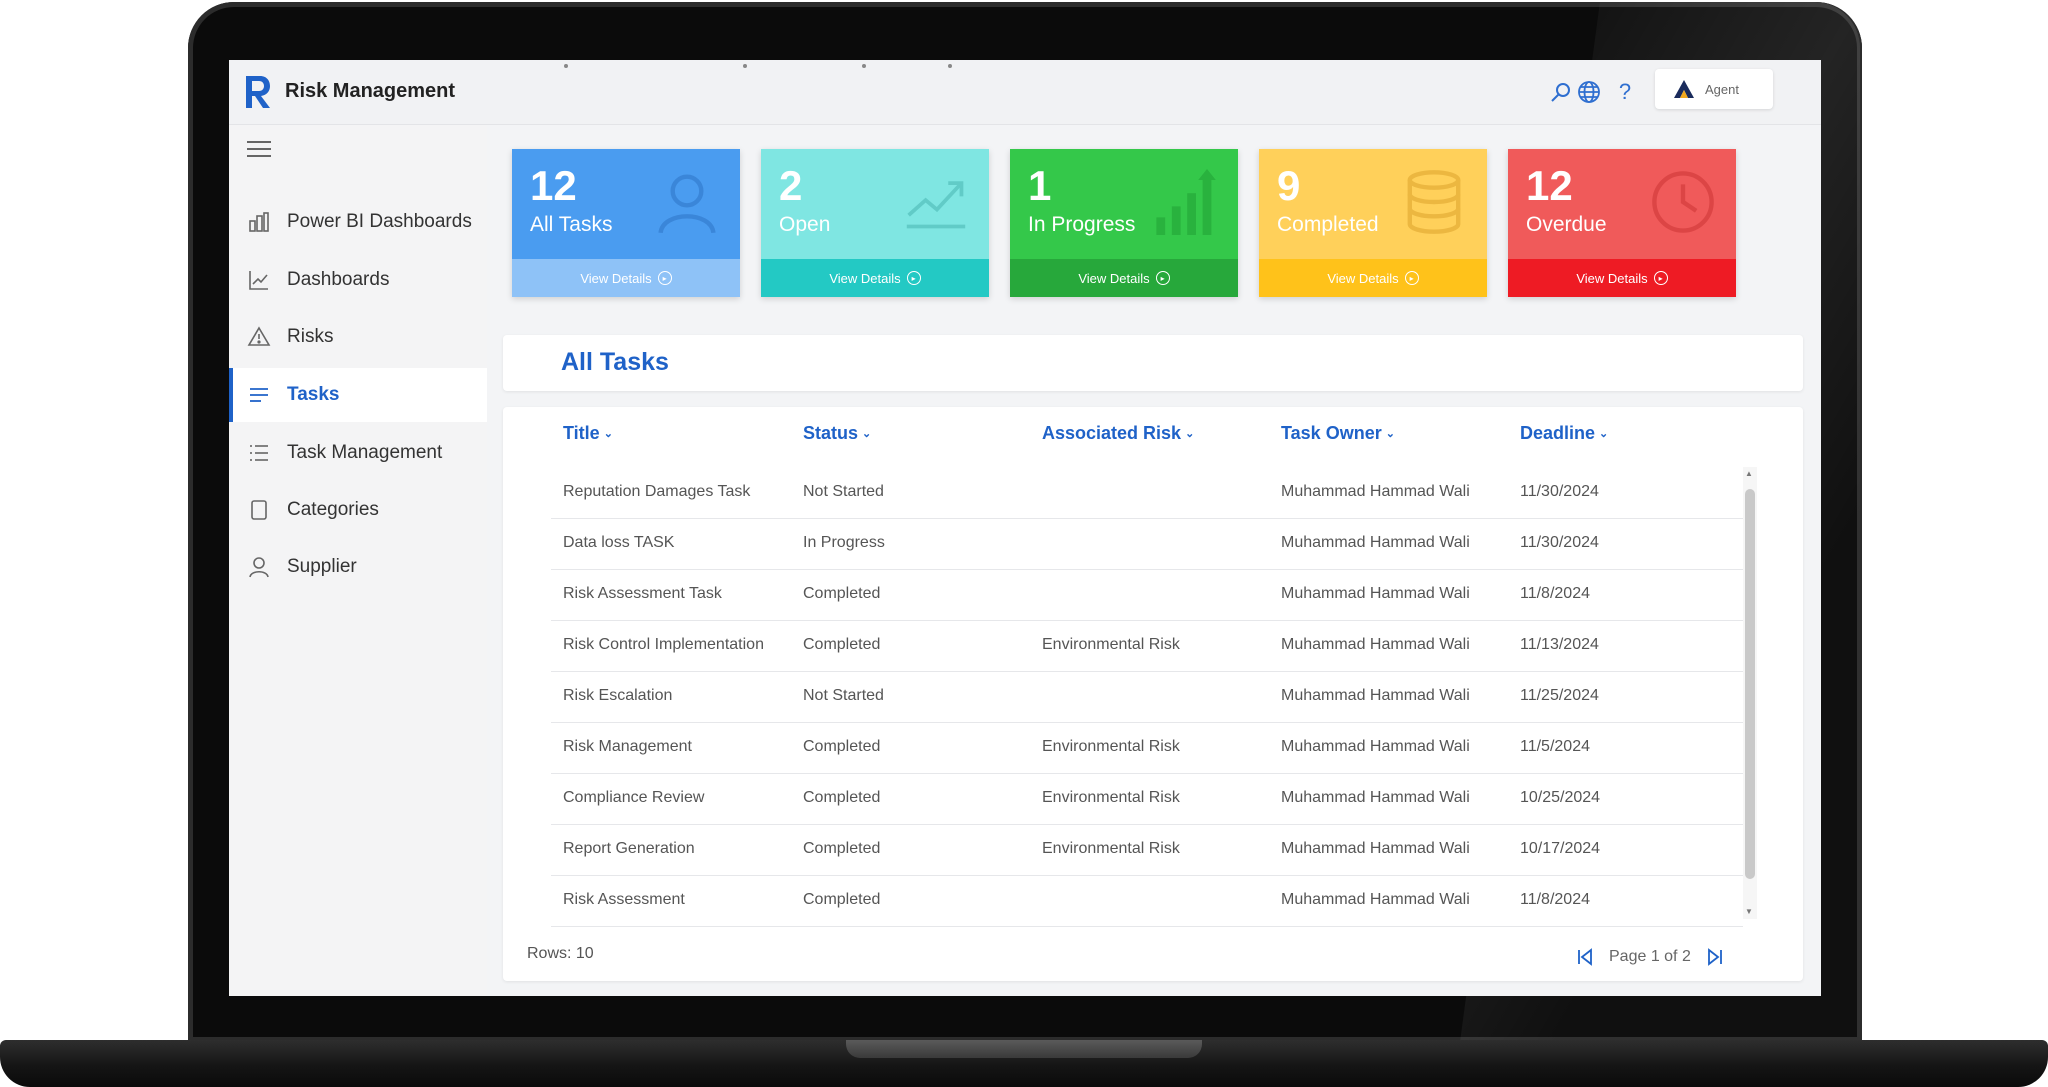 Image resolution: width=2048 pixels, height=1087 pixels. I want to click on column-header-label: Associated Risk, so click(1112, 433).